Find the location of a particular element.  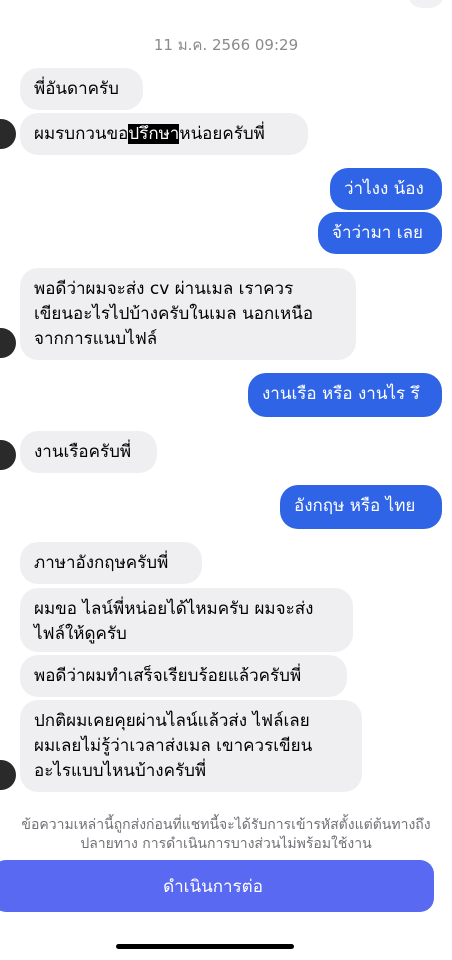

incoming-message: ภาษาอังกฤษครับพี่ is located at coordinates (111, 563).